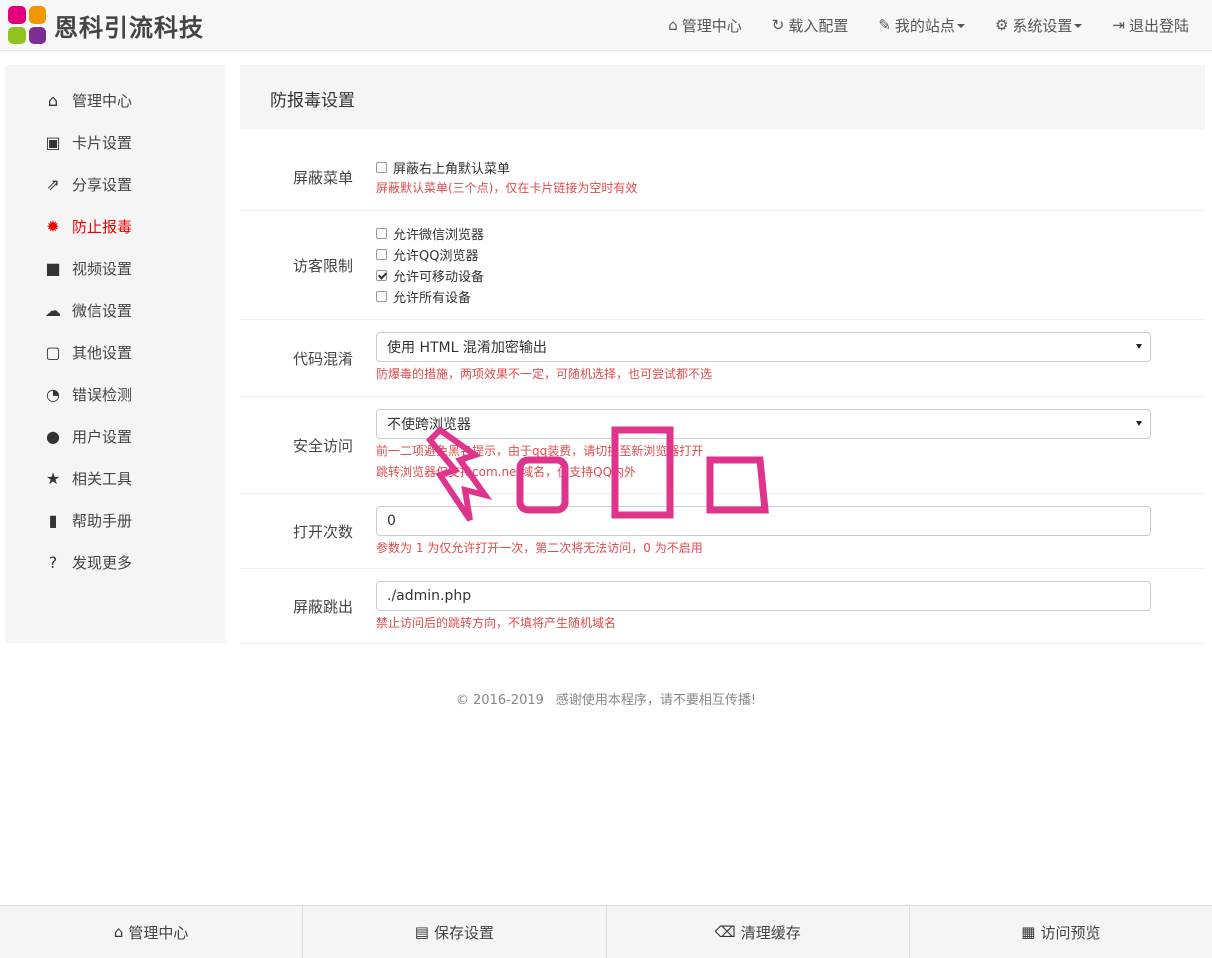 The height and width of the screenshot is (958, 1212). I want to click on button-label: 管理中心, so click(158, 932).